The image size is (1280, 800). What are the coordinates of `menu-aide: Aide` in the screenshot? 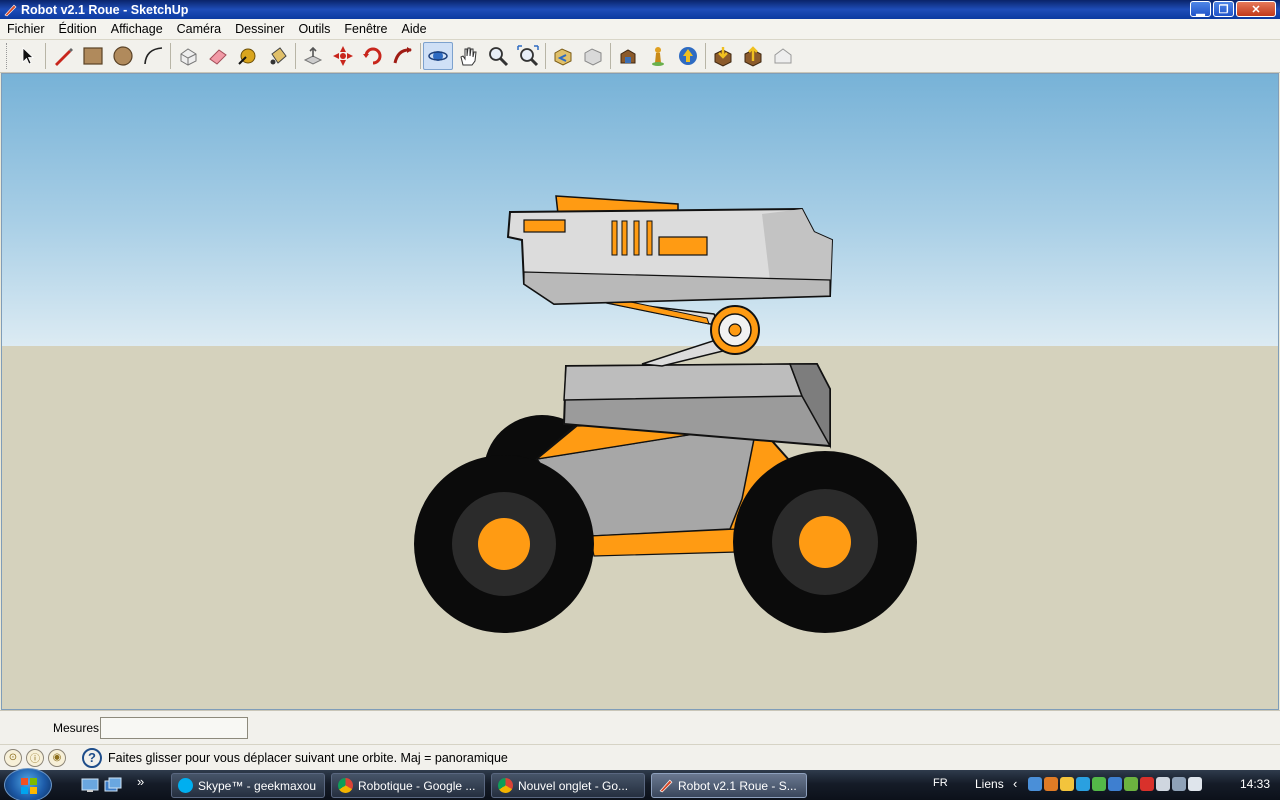 It's located at (414, 29).